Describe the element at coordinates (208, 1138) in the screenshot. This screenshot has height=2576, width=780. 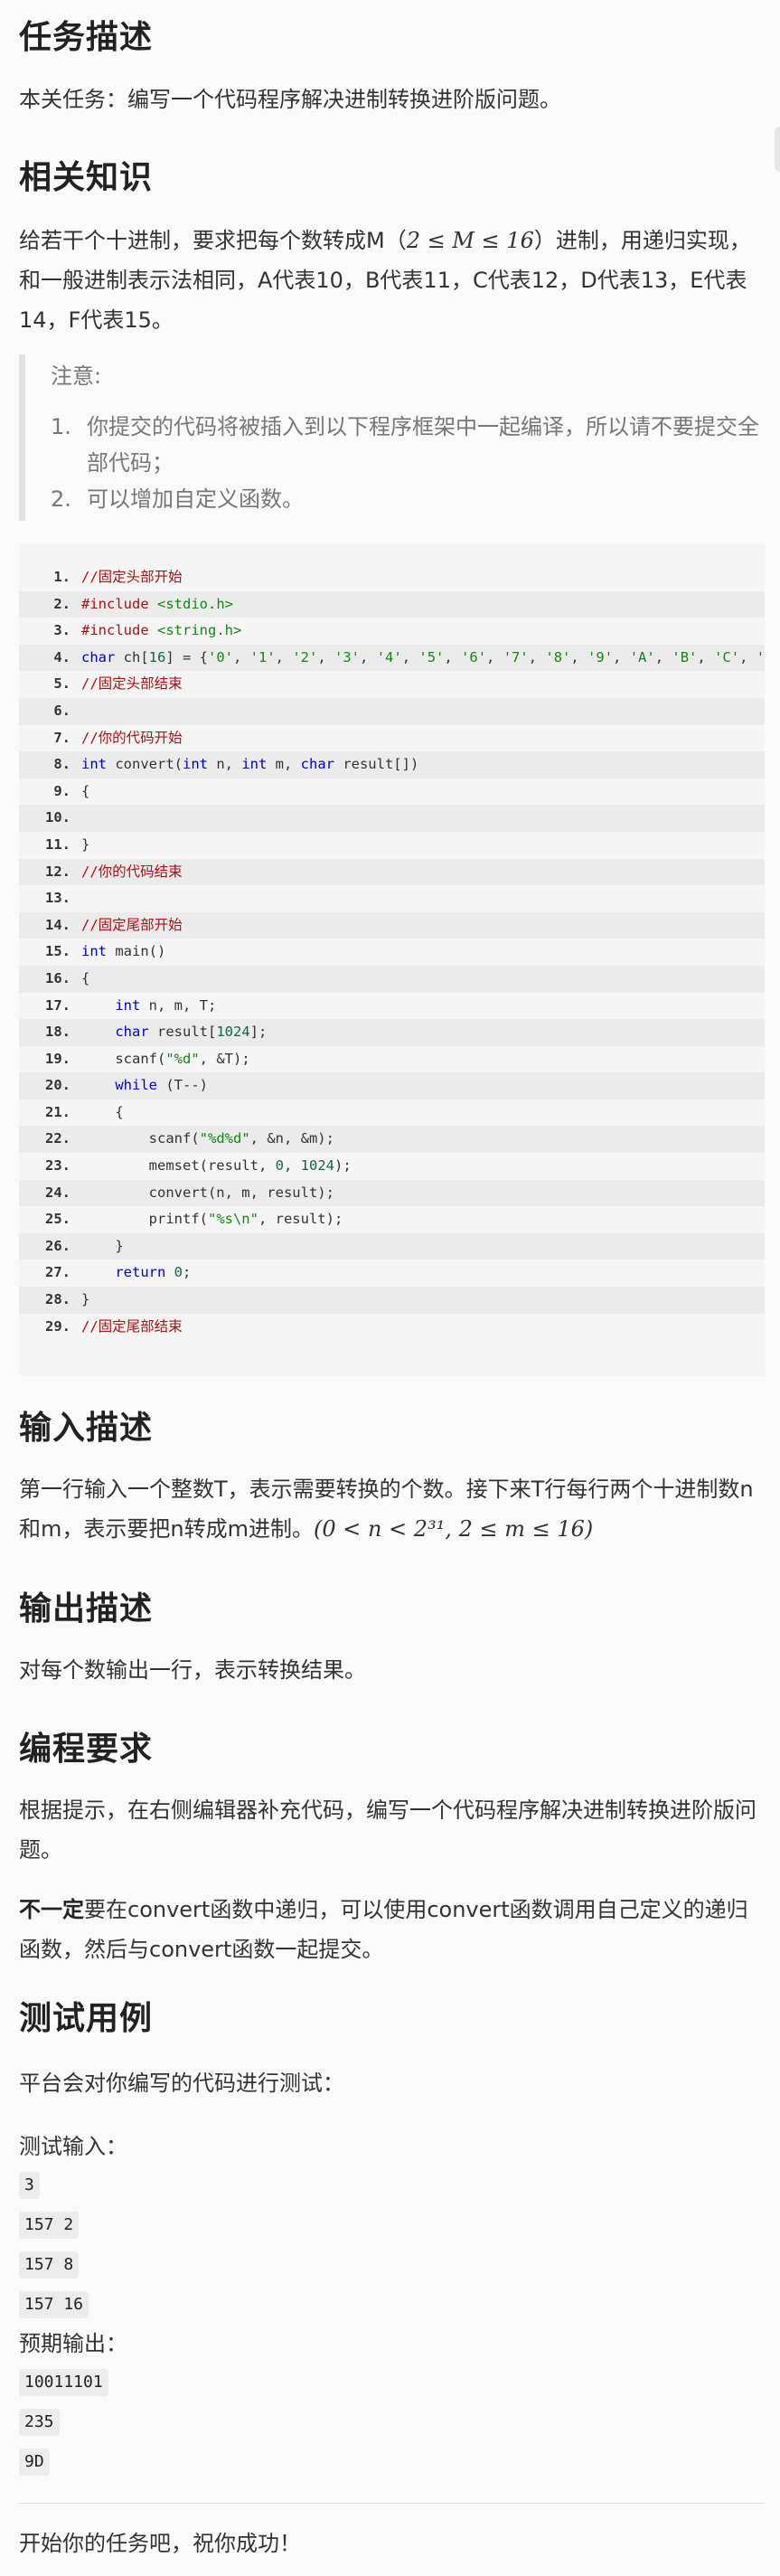
I see `code-text: scanf("%d%d", &n, &m);` at that location.